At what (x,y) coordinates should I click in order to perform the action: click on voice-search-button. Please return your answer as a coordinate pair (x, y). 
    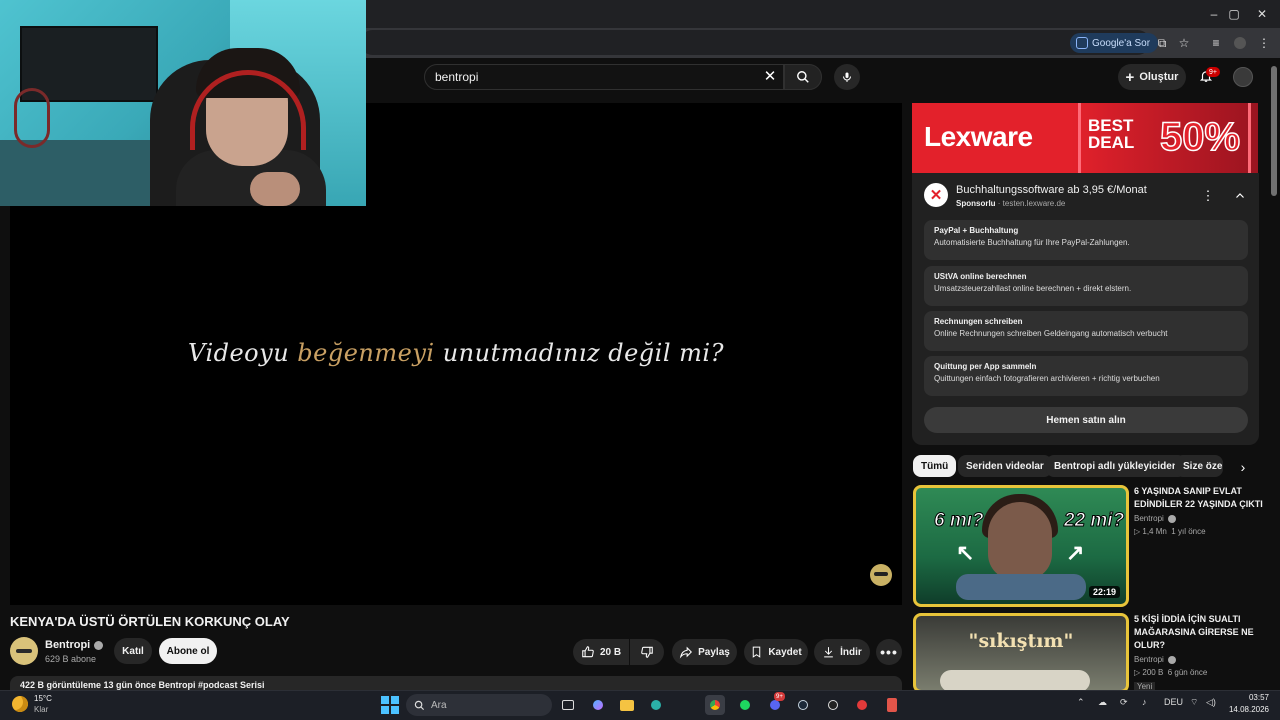
    Looking at the image, I should click on (847, 77).